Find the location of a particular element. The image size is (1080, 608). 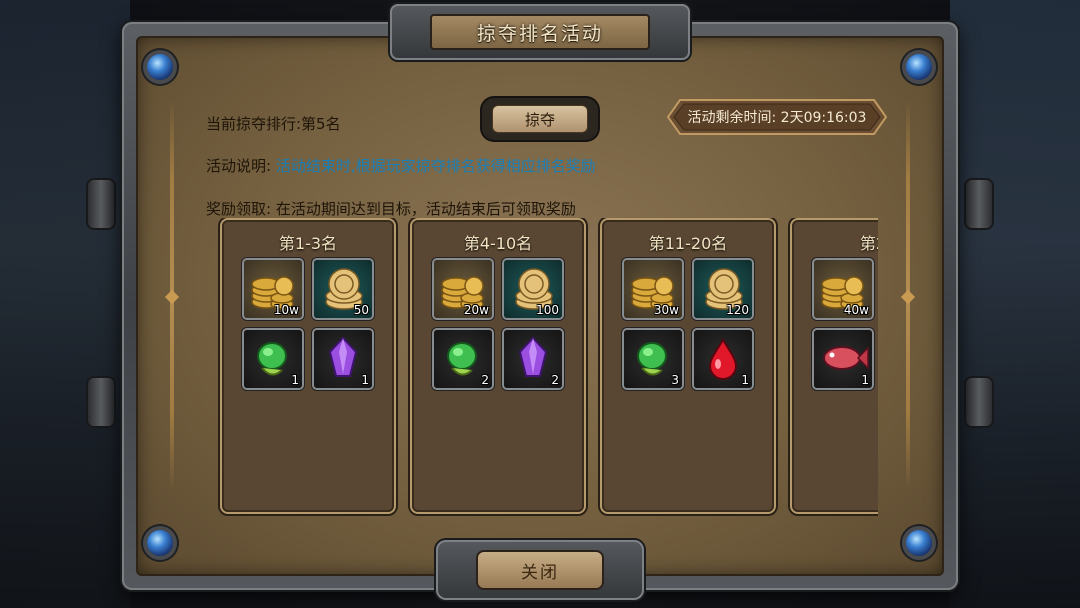

remaining-time-badge: 活动剩余时间: 2天09:16:03 is located at coordinates (777, 117).